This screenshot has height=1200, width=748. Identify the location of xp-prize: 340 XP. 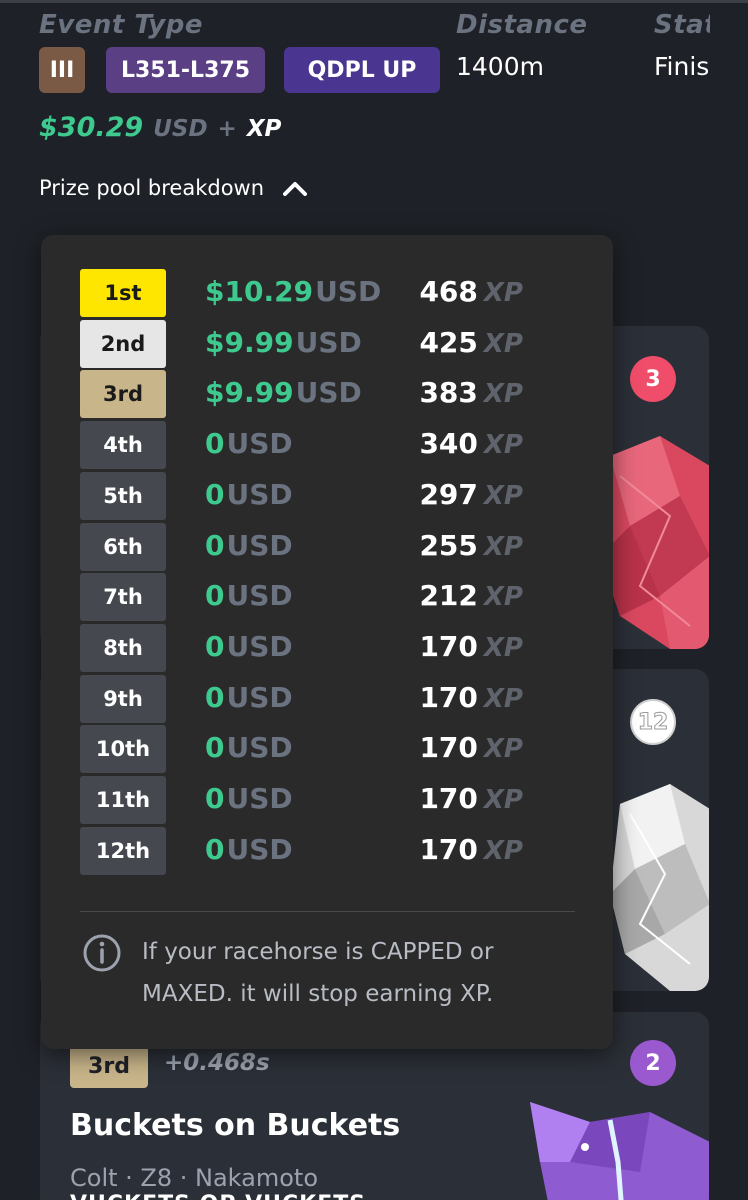
(471, 443).